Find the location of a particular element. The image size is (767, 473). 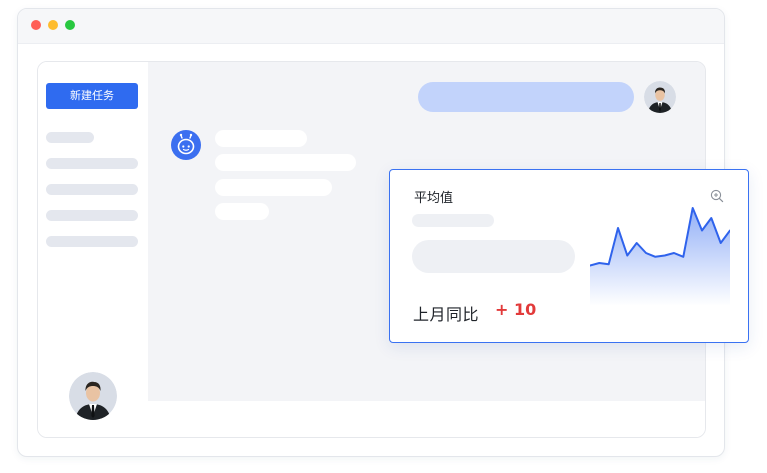

user-message-bubble is located at coordinates (526, 97).